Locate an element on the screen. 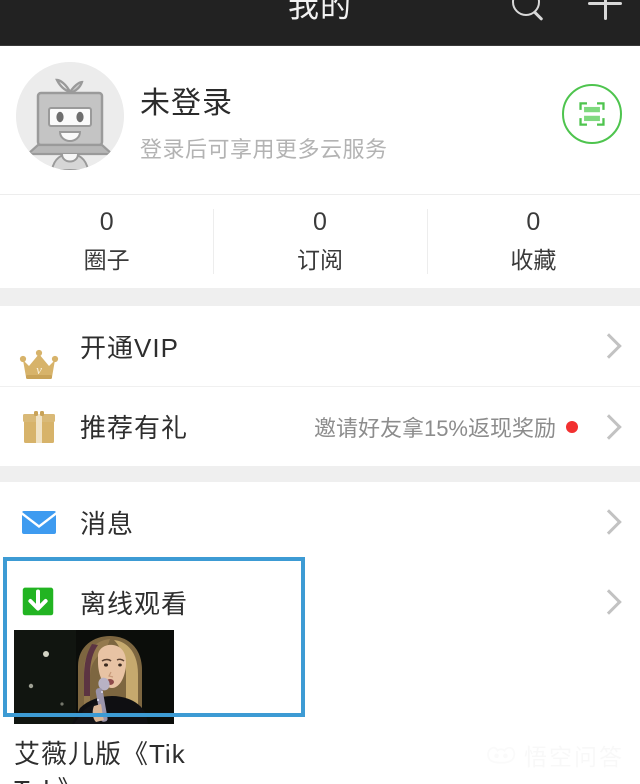  video-title: 艾薇儿版《Tik Tok》 is located at coordinates (129, 760).